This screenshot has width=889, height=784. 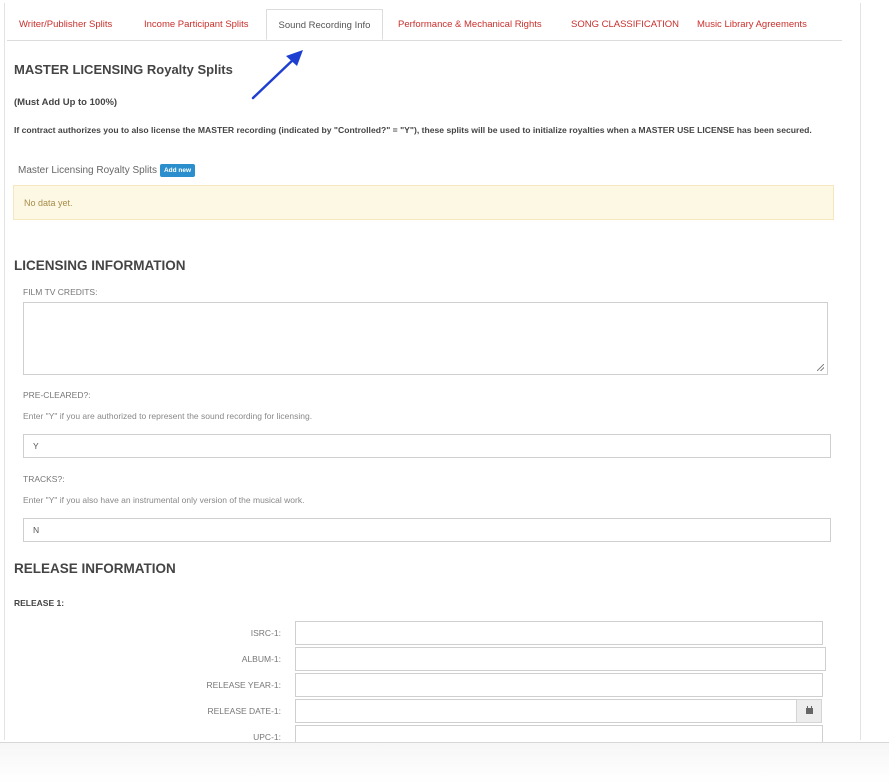 I want to click on bottom-edge, so click(x=444, y=763).